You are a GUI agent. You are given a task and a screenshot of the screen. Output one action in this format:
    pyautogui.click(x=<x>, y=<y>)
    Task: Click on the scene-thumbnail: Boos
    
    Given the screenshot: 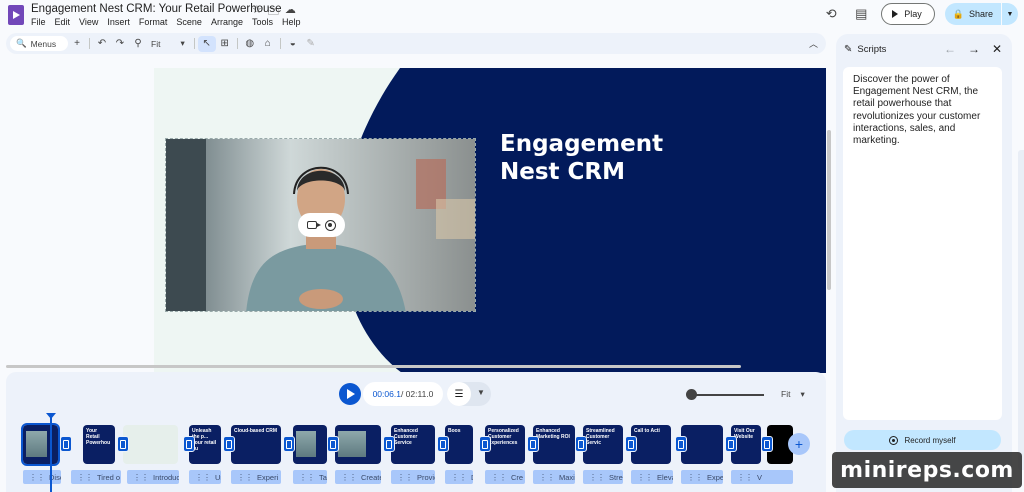 What is the action you would take?
    pyautogui.click(x=459, y=444)
    